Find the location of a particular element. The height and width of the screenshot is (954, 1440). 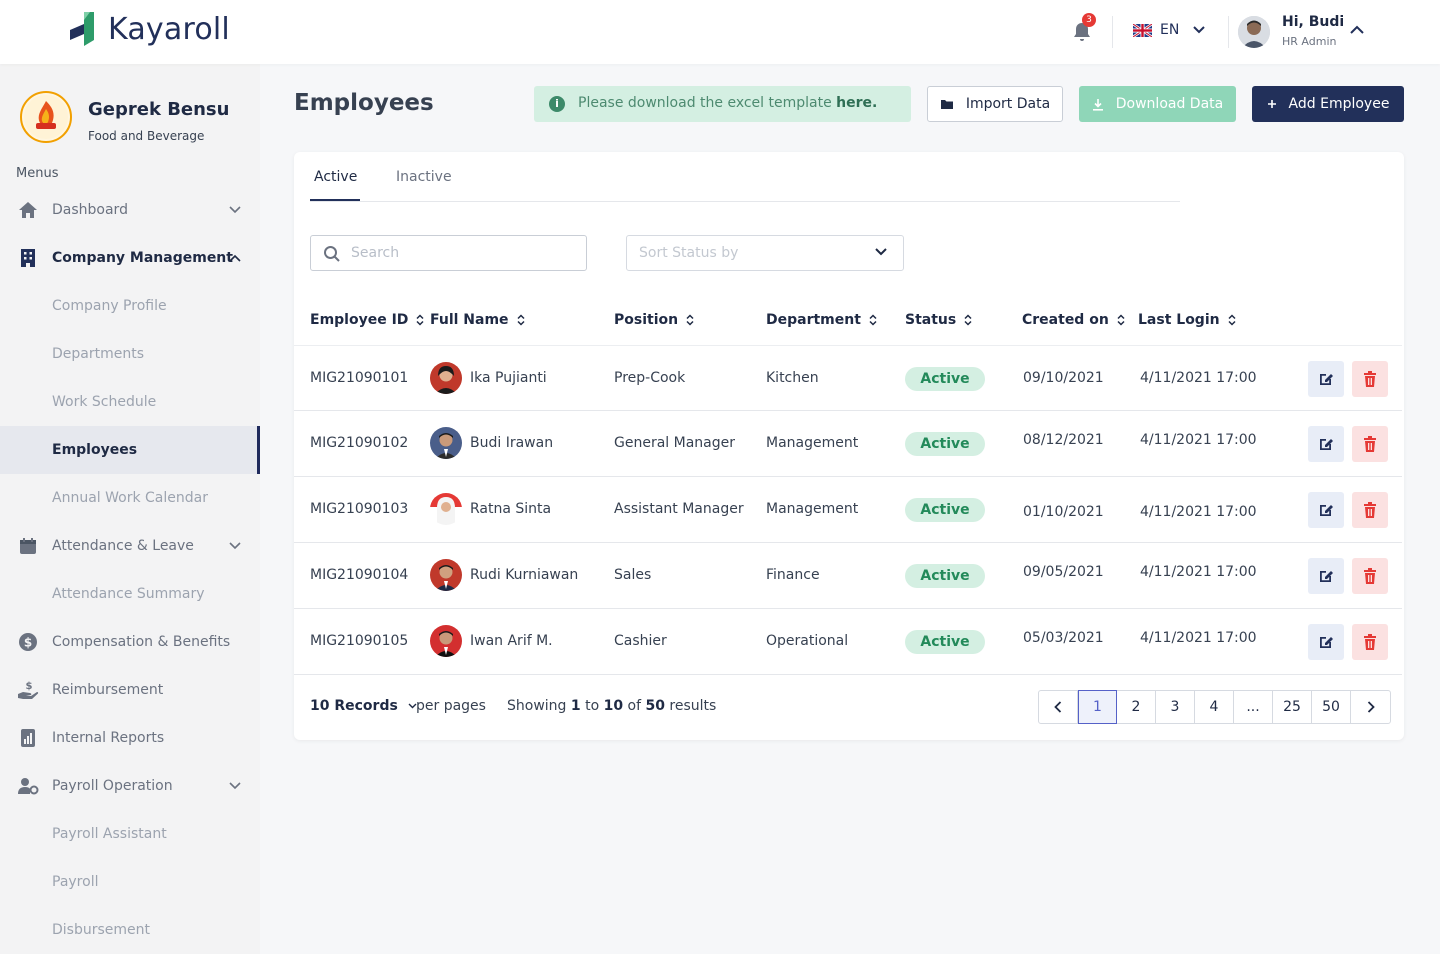

position-cell: Sales is located at coordinates (633, 575).